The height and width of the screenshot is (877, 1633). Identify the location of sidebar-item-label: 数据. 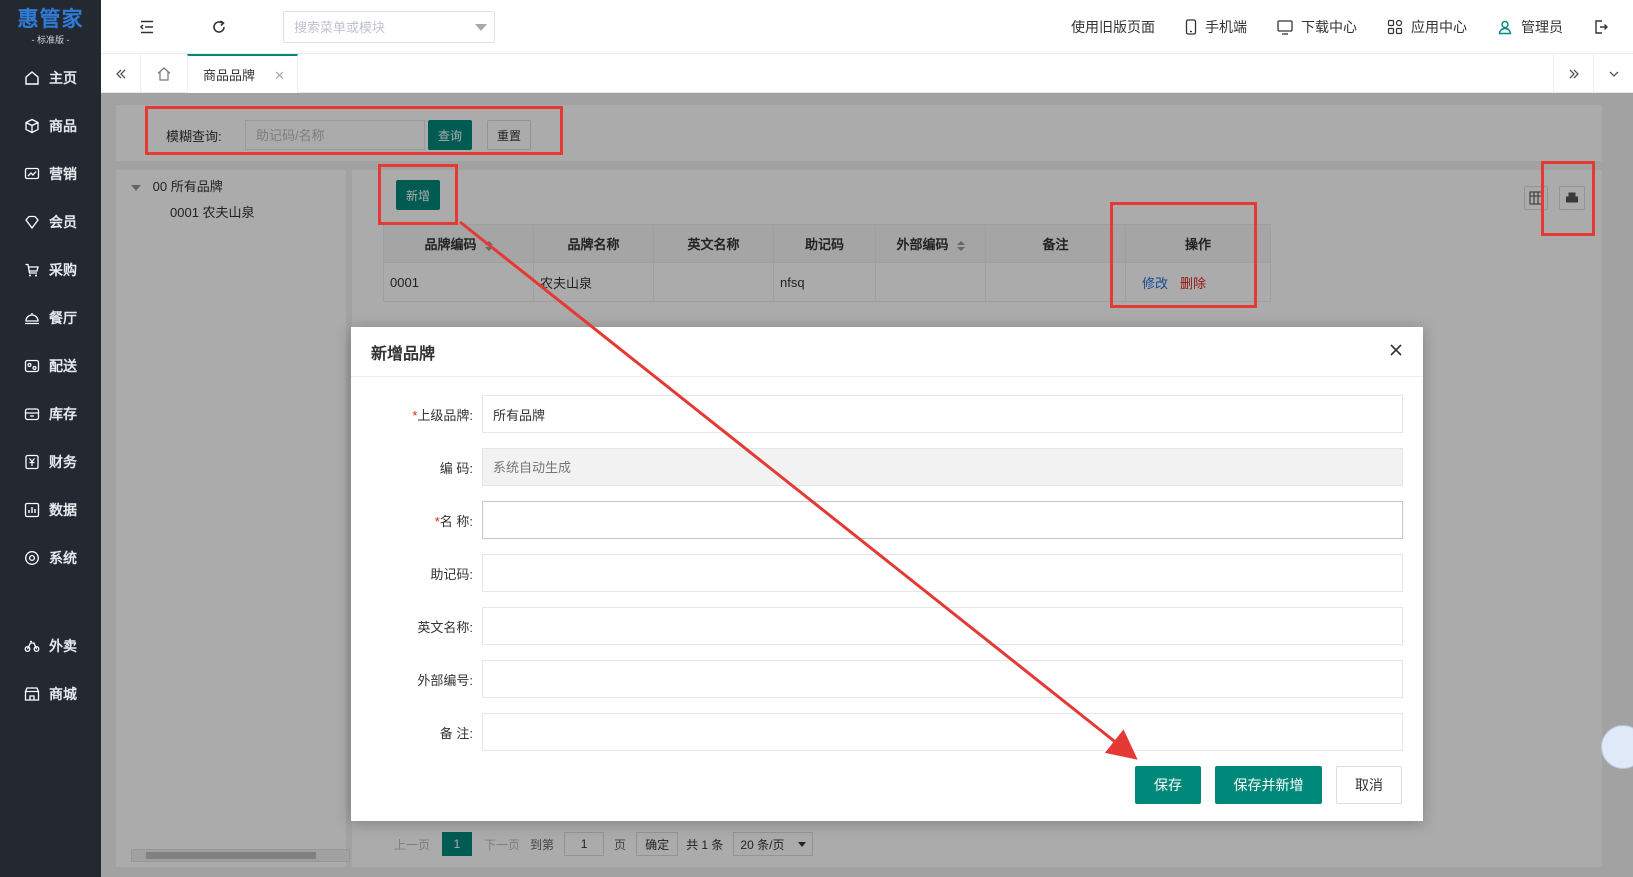
(63, 510).